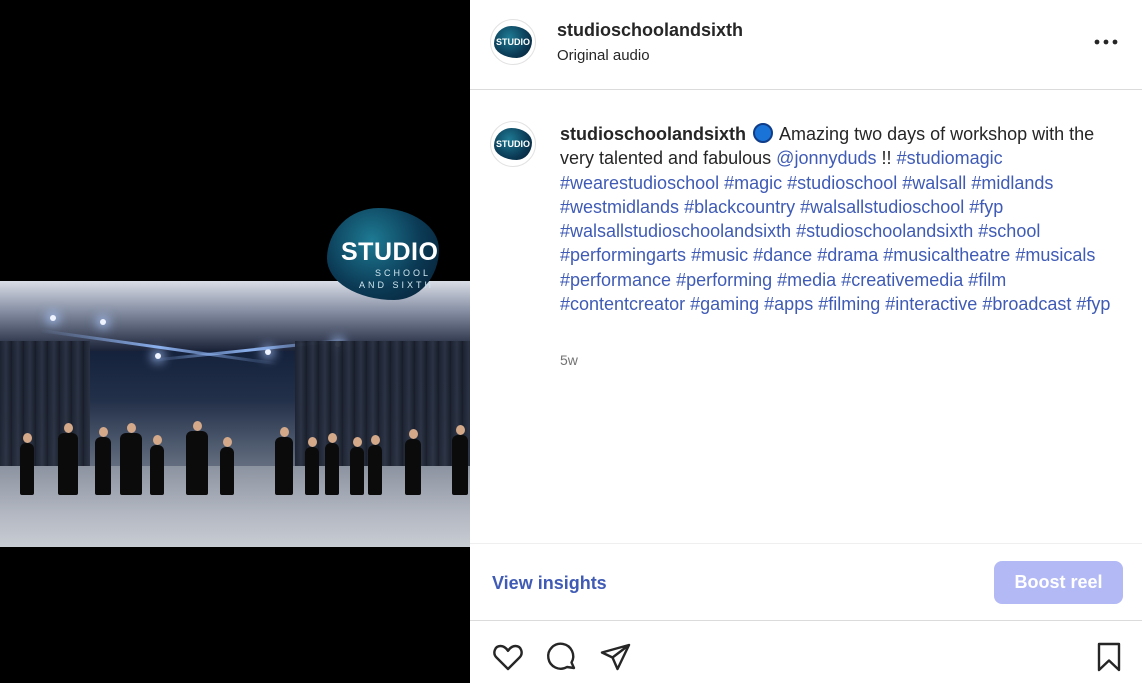  I want to click on hashtag-link: #performing, so click(724, 280).